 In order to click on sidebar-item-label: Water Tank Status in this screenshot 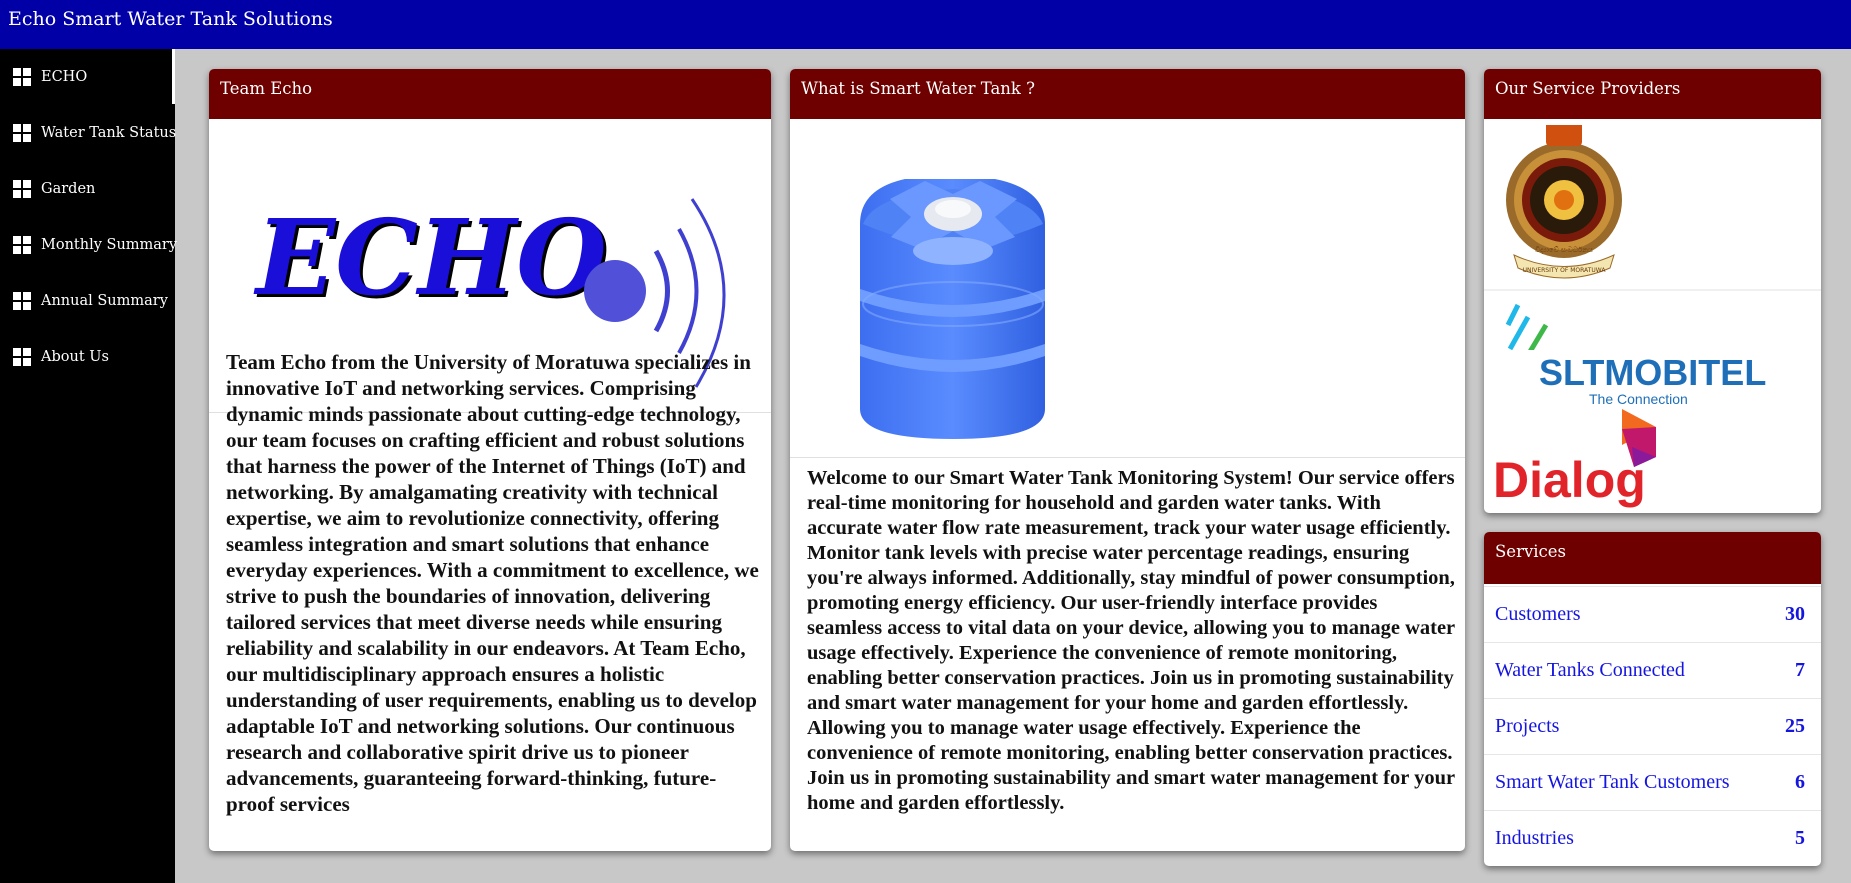, I will do `click(109, 133)`.